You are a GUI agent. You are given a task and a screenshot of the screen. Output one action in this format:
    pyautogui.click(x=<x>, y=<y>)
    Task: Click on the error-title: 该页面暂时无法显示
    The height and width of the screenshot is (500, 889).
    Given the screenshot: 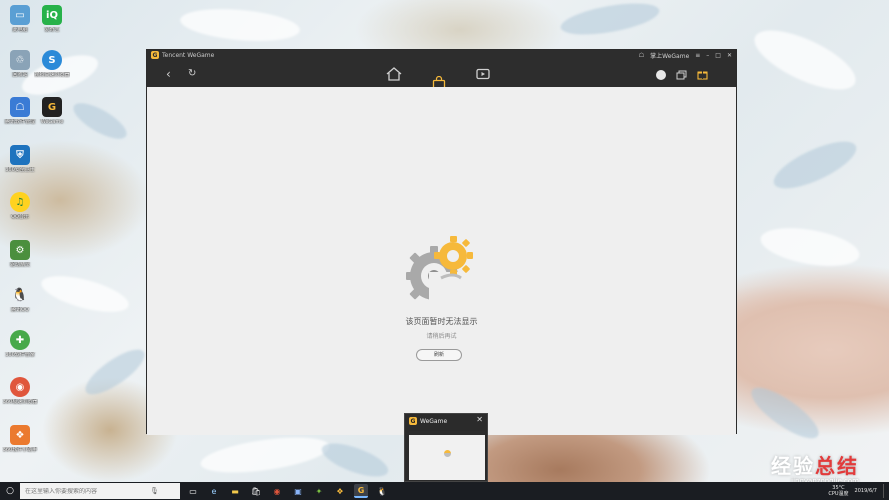 What is the action you would take?
    pyautogui.click(x=441, y=321)
    